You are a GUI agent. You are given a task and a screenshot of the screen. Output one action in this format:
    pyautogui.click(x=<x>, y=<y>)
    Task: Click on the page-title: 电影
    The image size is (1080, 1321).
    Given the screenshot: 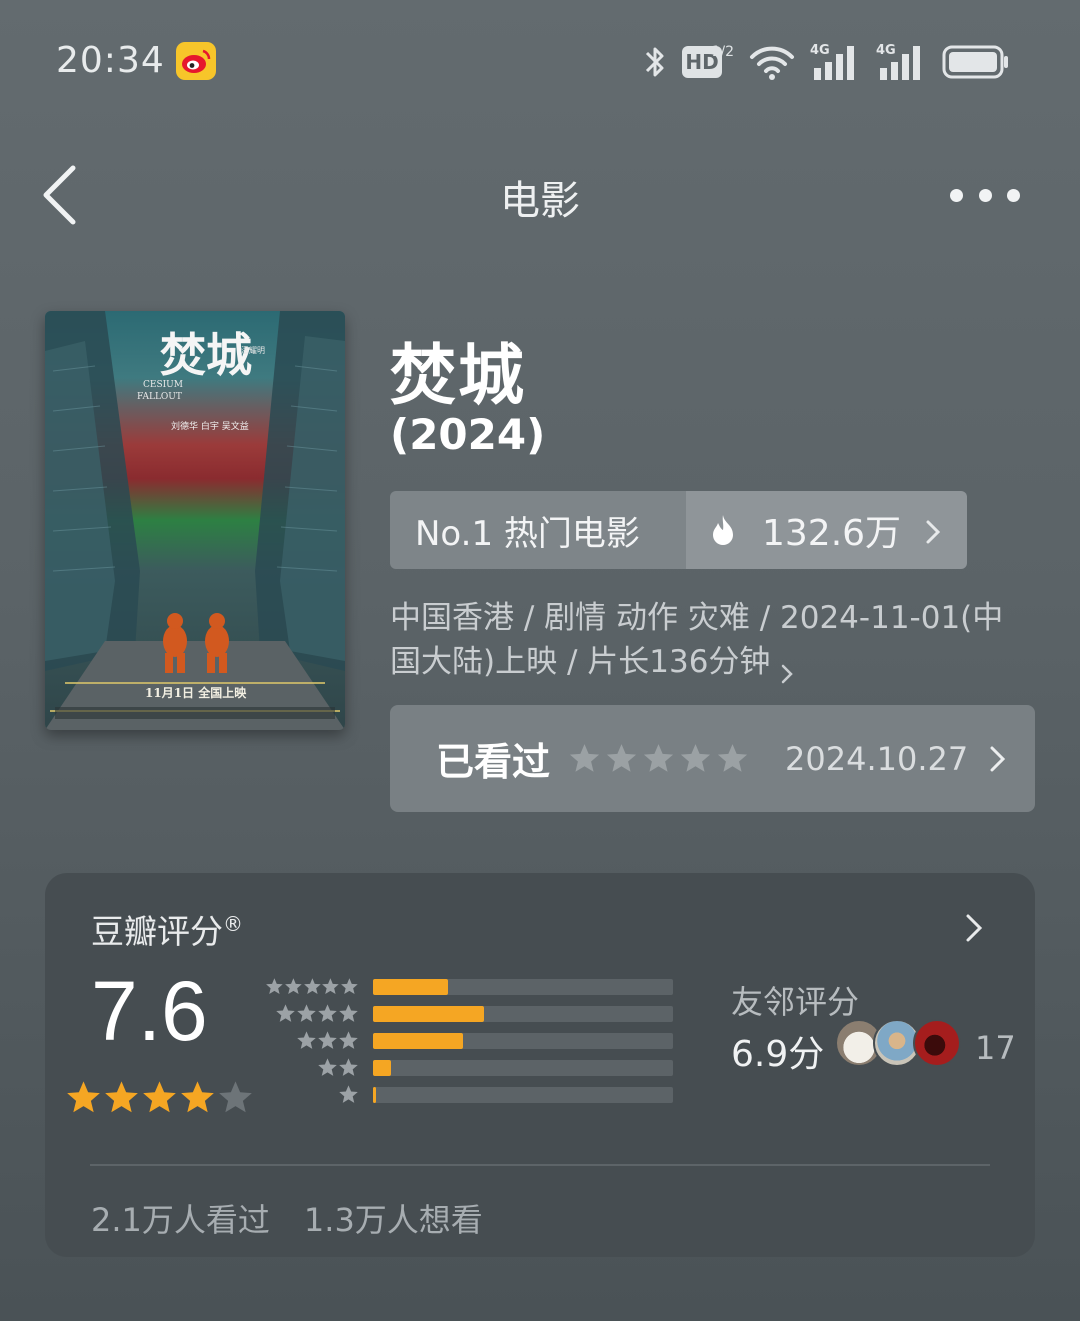 What is the action you would take?
    pyautogui.click(x=540, y=201)
    